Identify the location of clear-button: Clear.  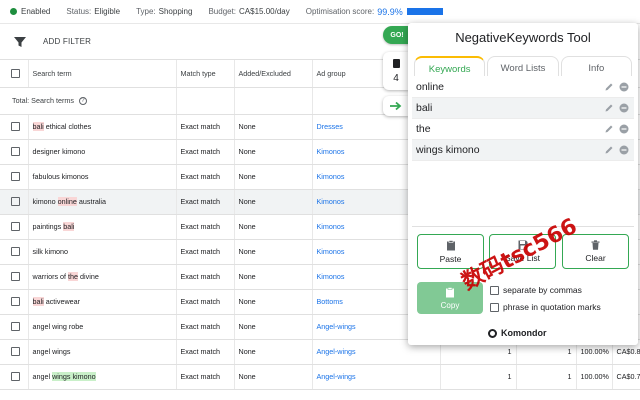
(595, 251).